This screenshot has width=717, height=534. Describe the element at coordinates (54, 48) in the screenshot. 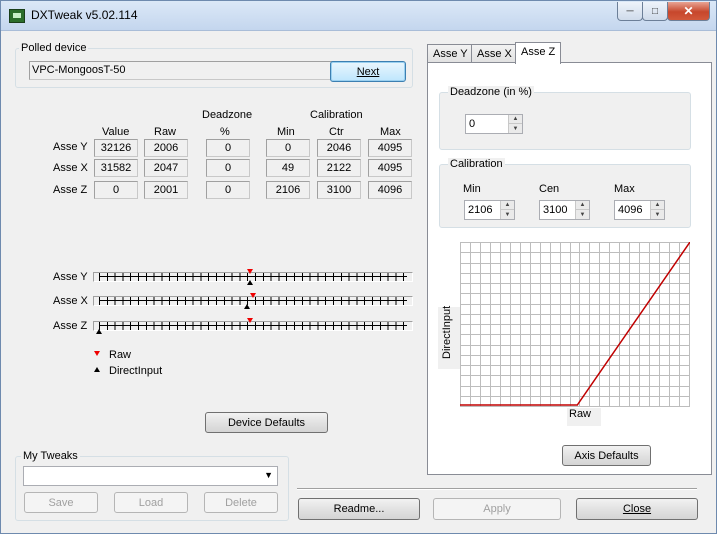

I see `polled-device-label: Polled device` at that location.